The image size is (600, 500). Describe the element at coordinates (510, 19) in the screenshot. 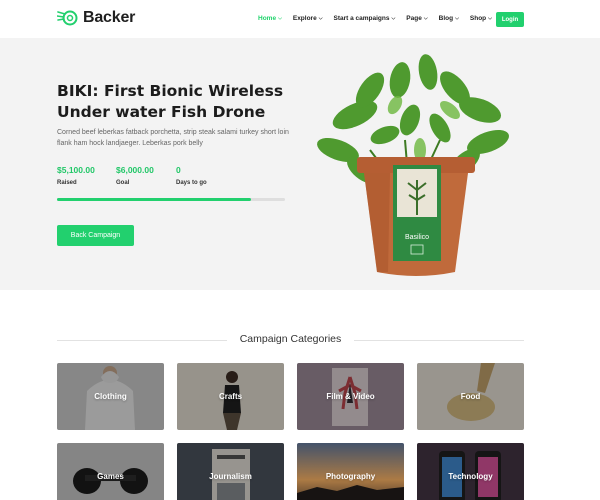

I see `login-button: Login` at that location.